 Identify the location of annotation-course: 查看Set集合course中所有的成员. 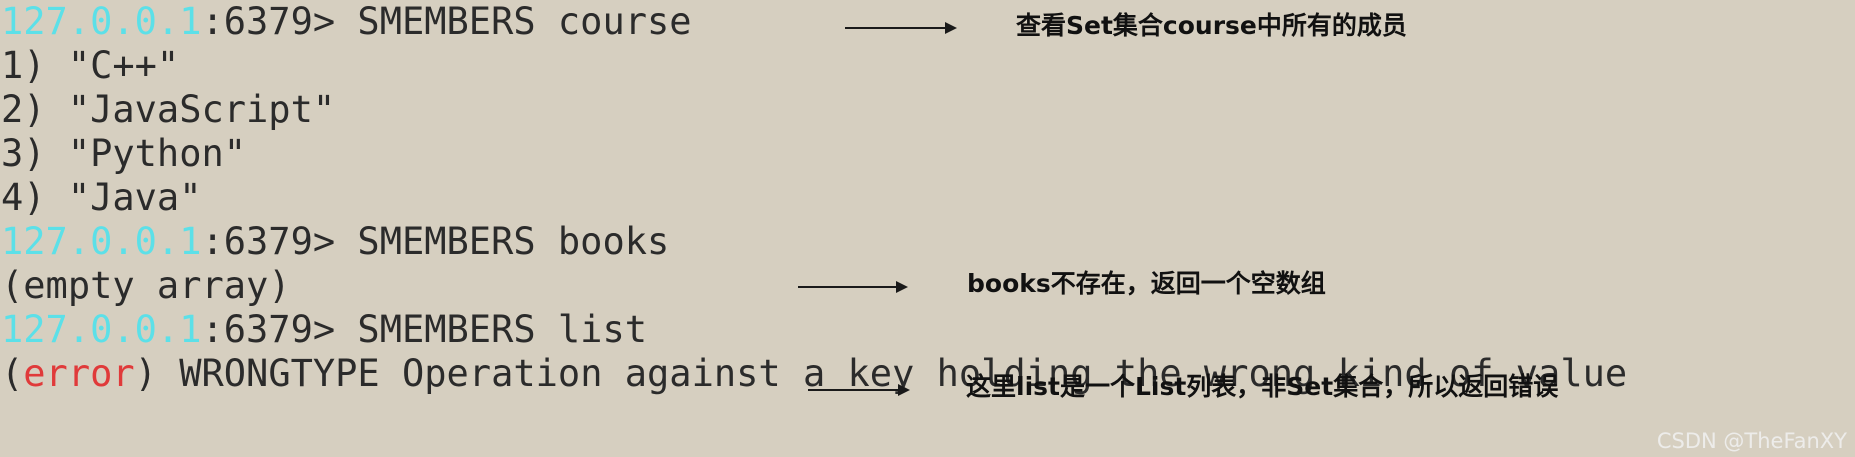
(1211, 25).